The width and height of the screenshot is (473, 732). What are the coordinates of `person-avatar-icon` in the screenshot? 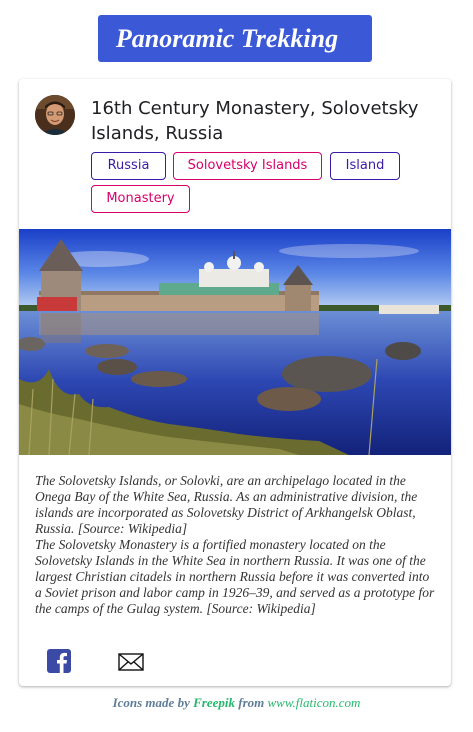 It's located at (55, 115).